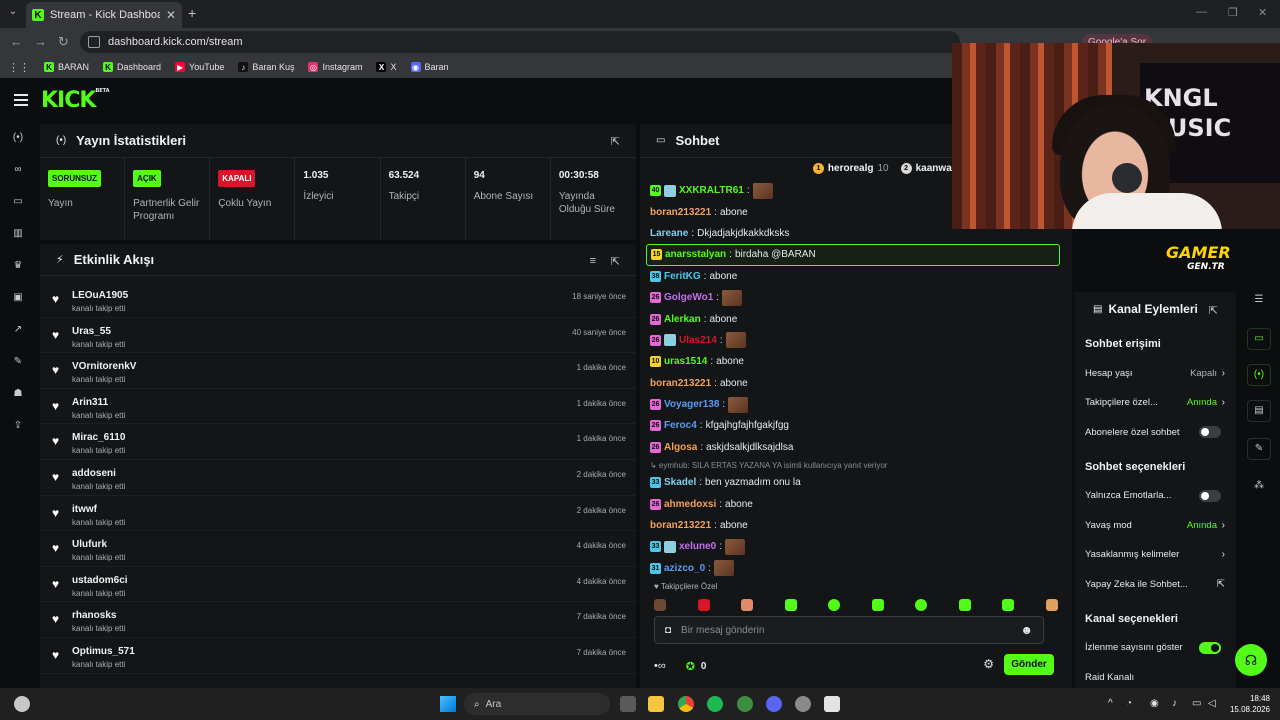 This screenshot has width=1280, height=720. I want to click on chat-username: anarsstalyan, so click(695, 254).